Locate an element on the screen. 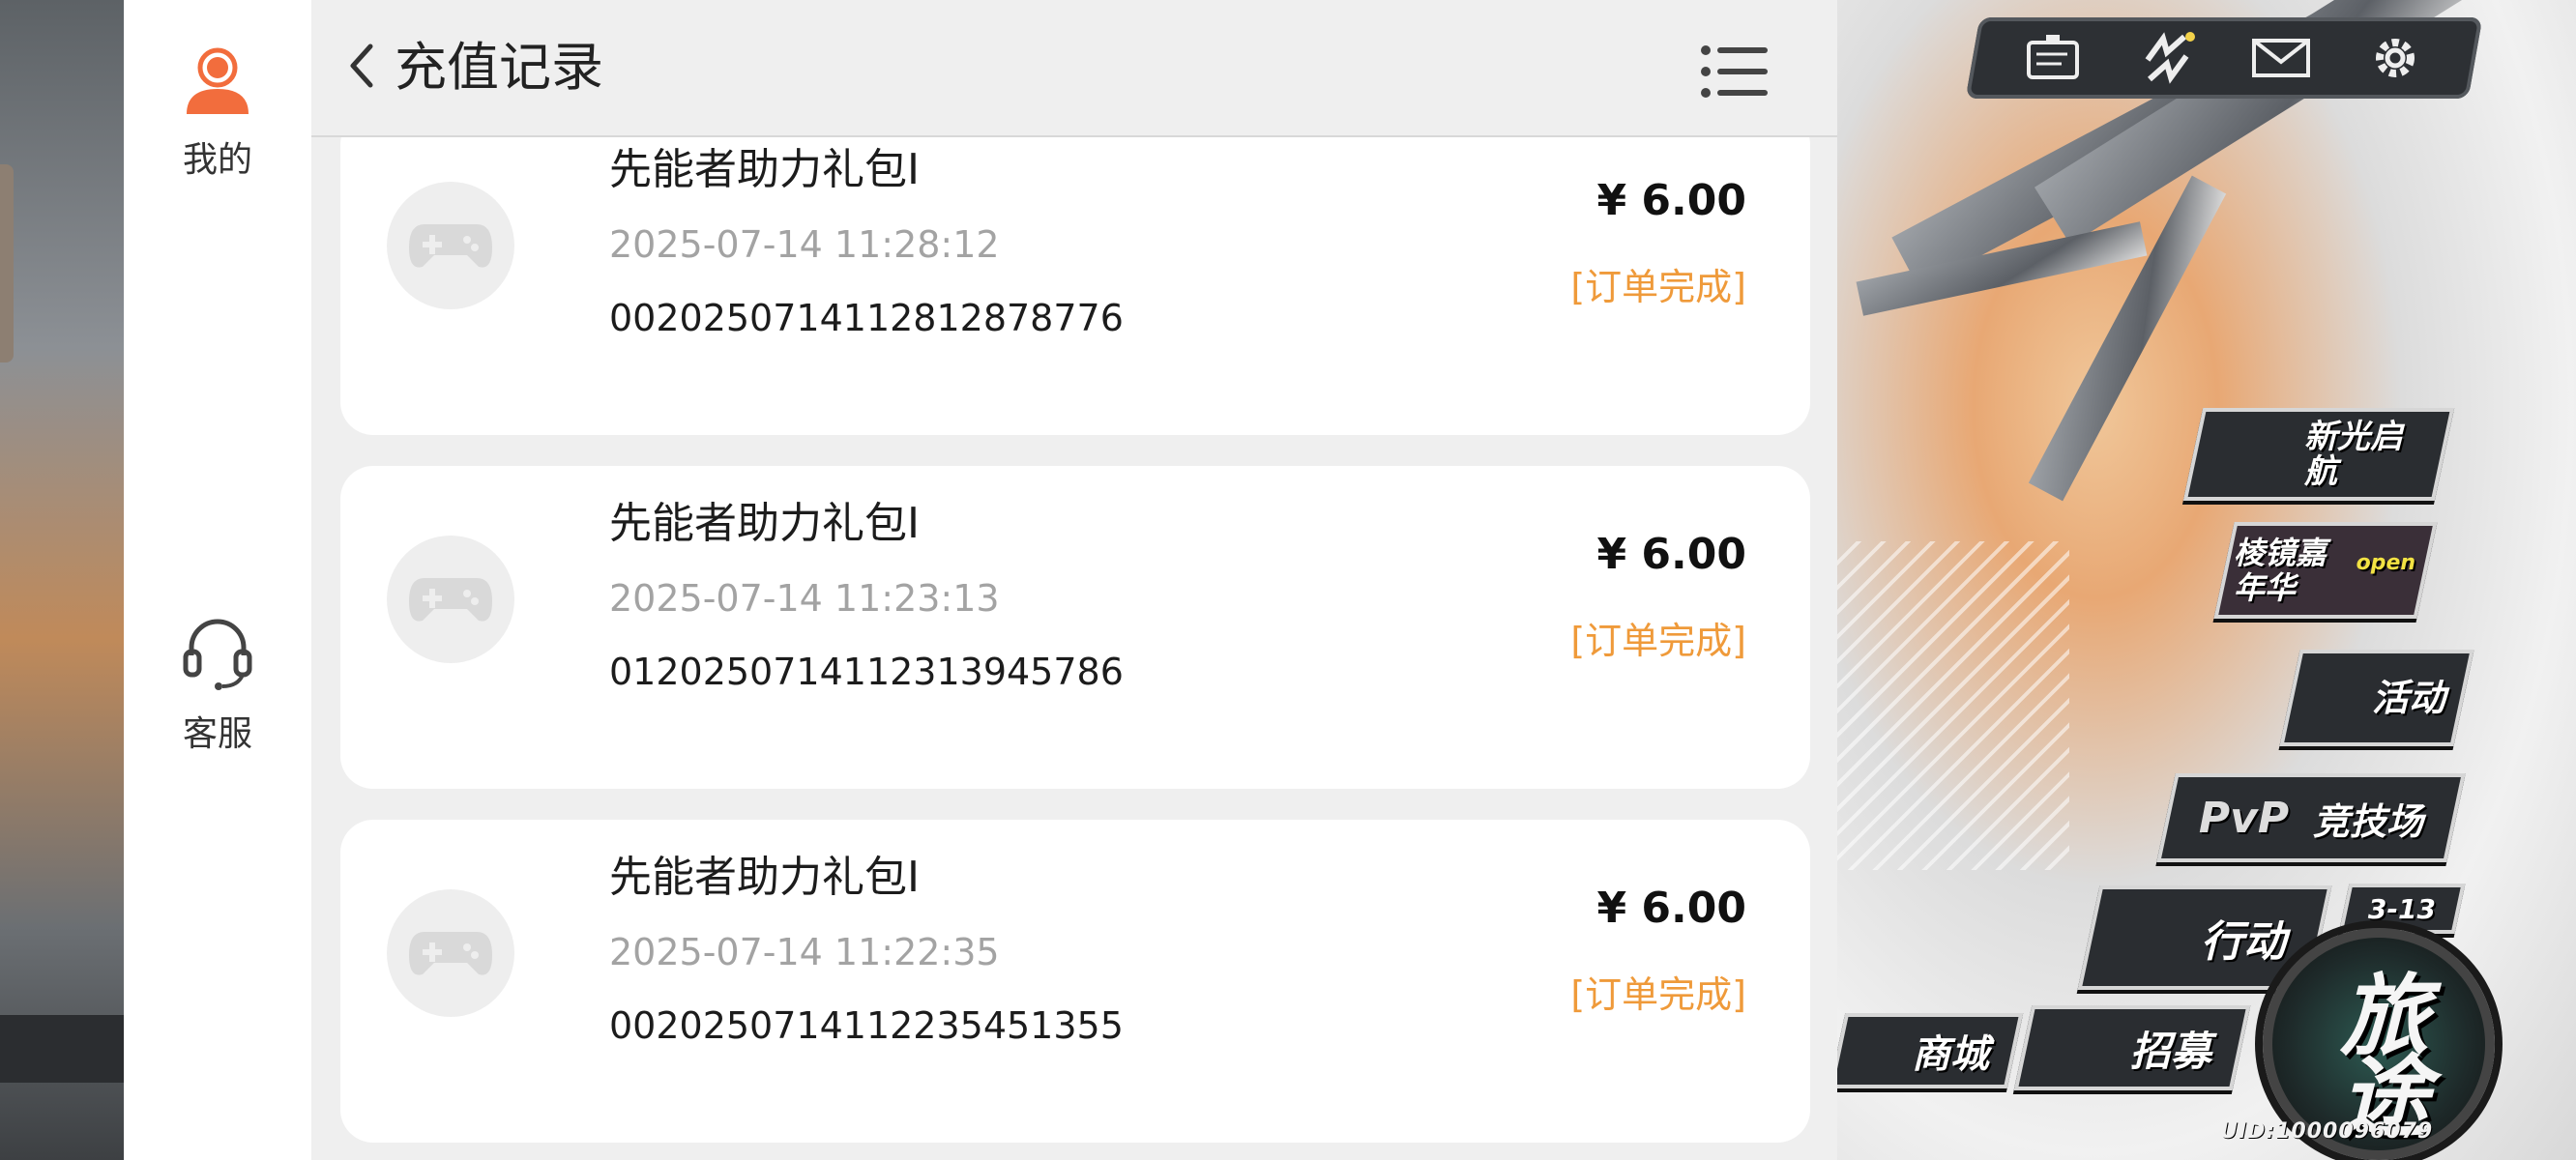 This screenshot has height=1160, width=2576. recruit-button: 招募 is located at coordinates (2132, 1048).